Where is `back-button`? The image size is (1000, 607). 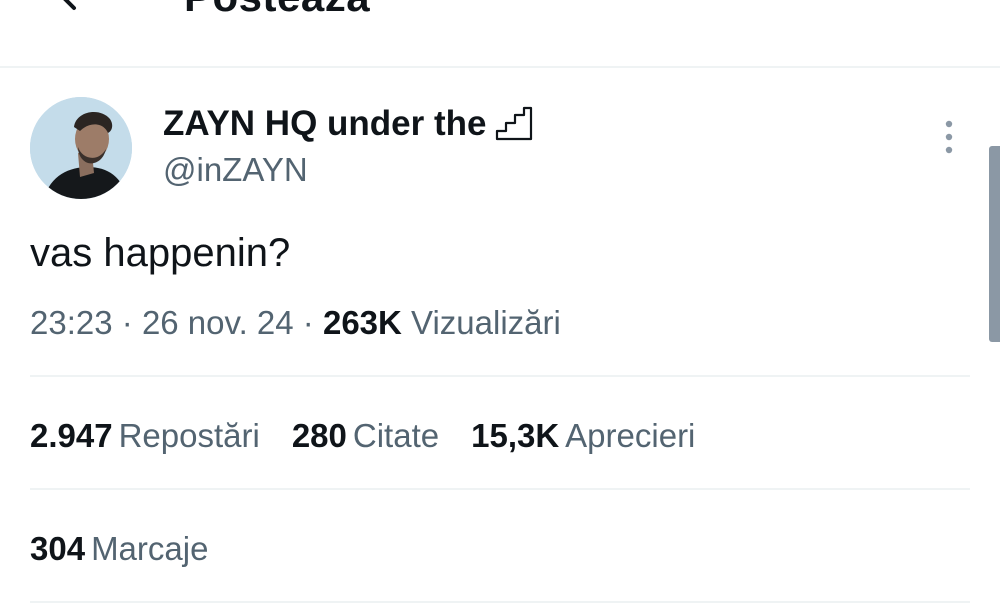 back-button is located at coordinates (68, 9).